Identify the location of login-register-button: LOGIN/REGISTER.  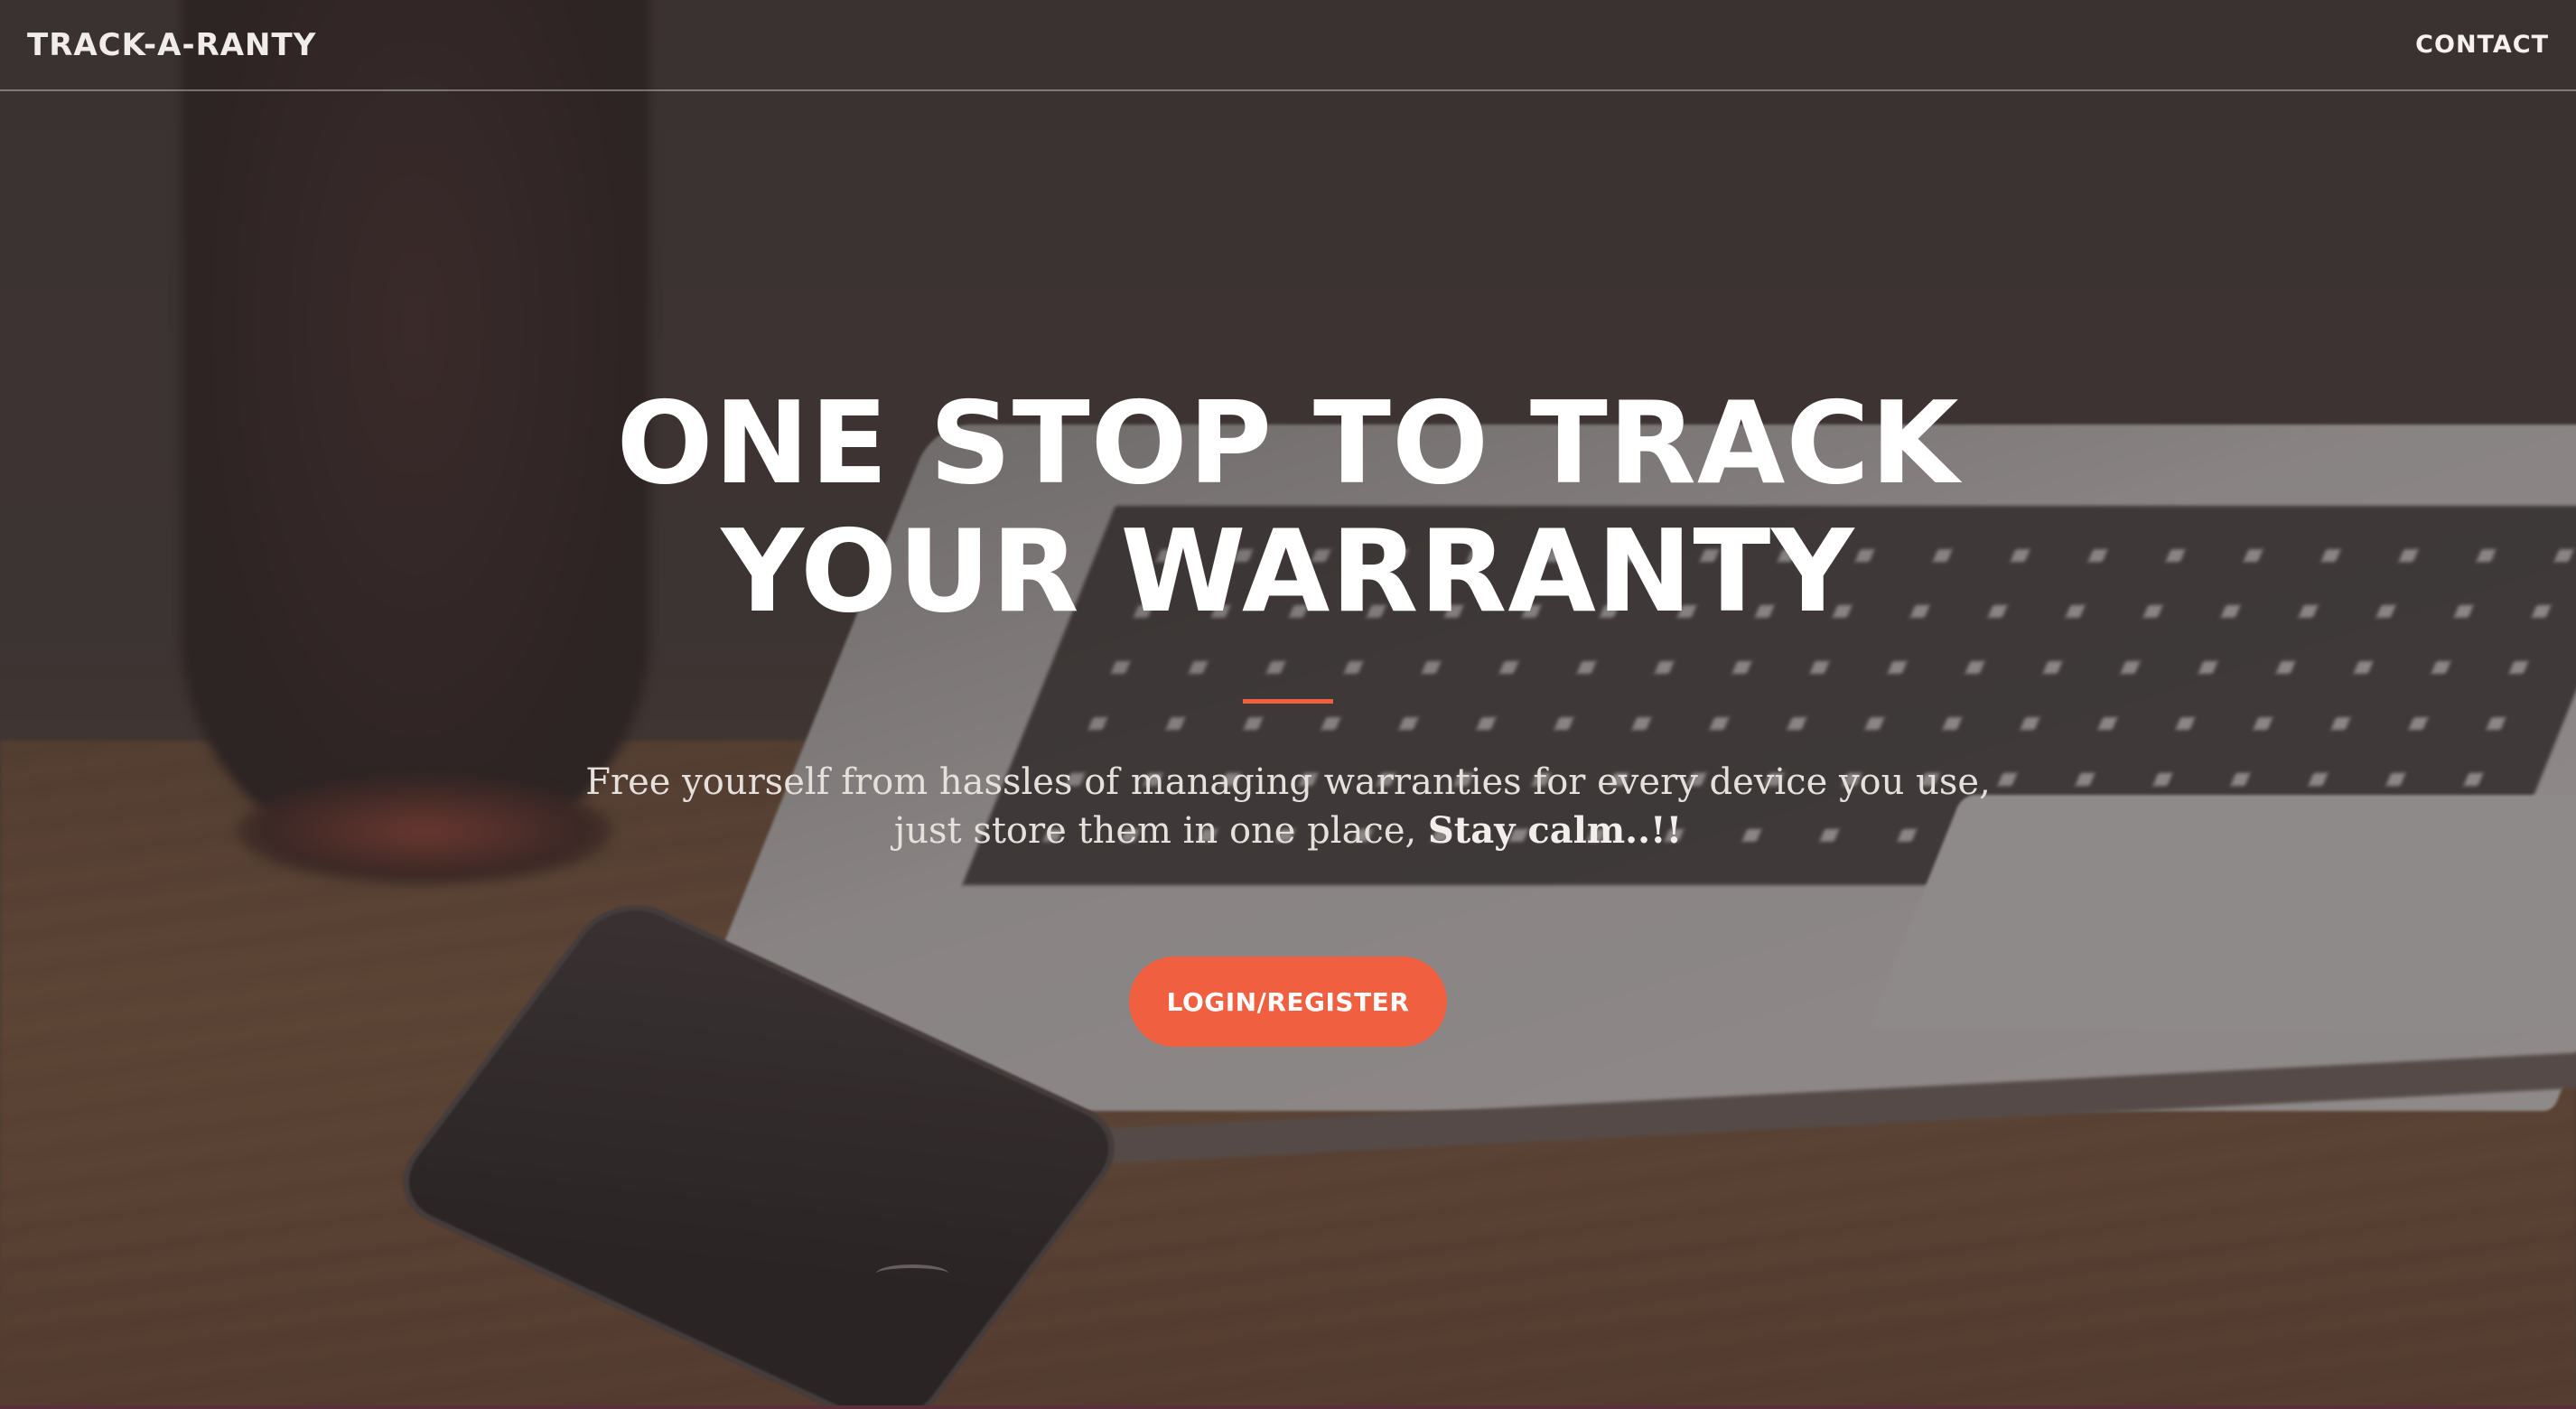
(1288, 1001).